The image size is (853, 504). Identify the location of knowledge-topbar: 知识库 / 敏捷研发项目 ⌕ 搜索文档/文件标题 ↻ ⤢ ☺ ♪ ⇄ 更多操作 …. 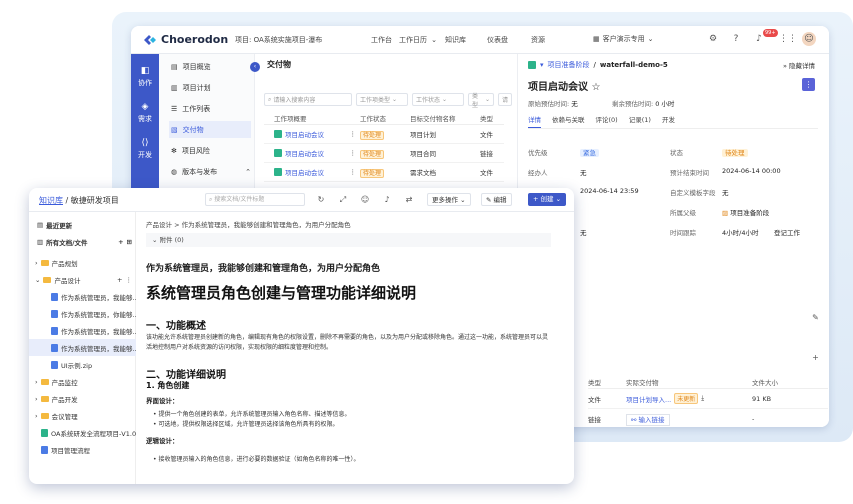
(301, 200).